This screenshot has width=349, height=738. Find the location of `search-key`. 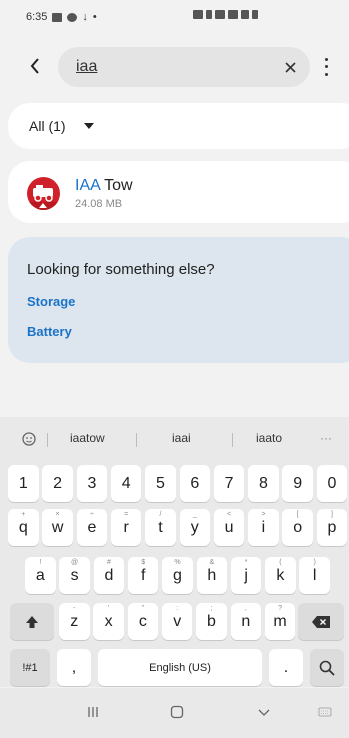

search-key is located at coordinates (327, 667).